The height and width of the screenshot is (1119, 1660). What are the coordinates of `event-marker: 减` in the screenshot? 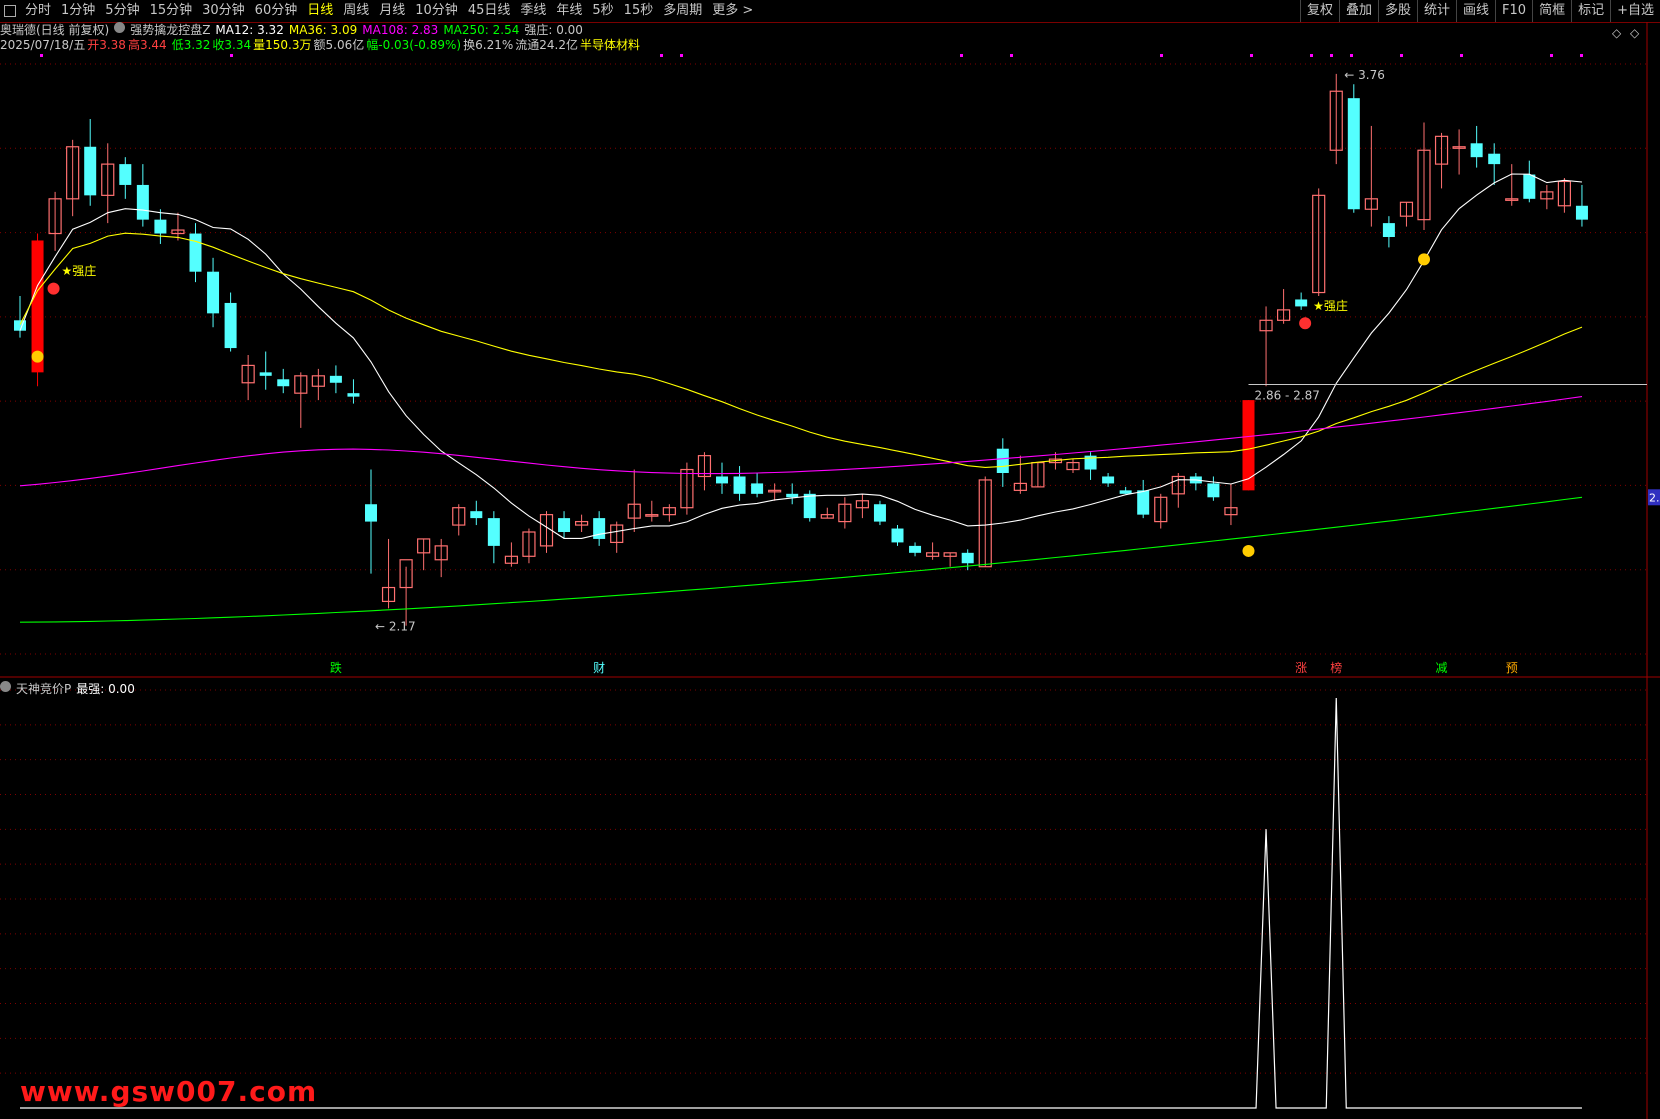 It's located at (1442, 668).